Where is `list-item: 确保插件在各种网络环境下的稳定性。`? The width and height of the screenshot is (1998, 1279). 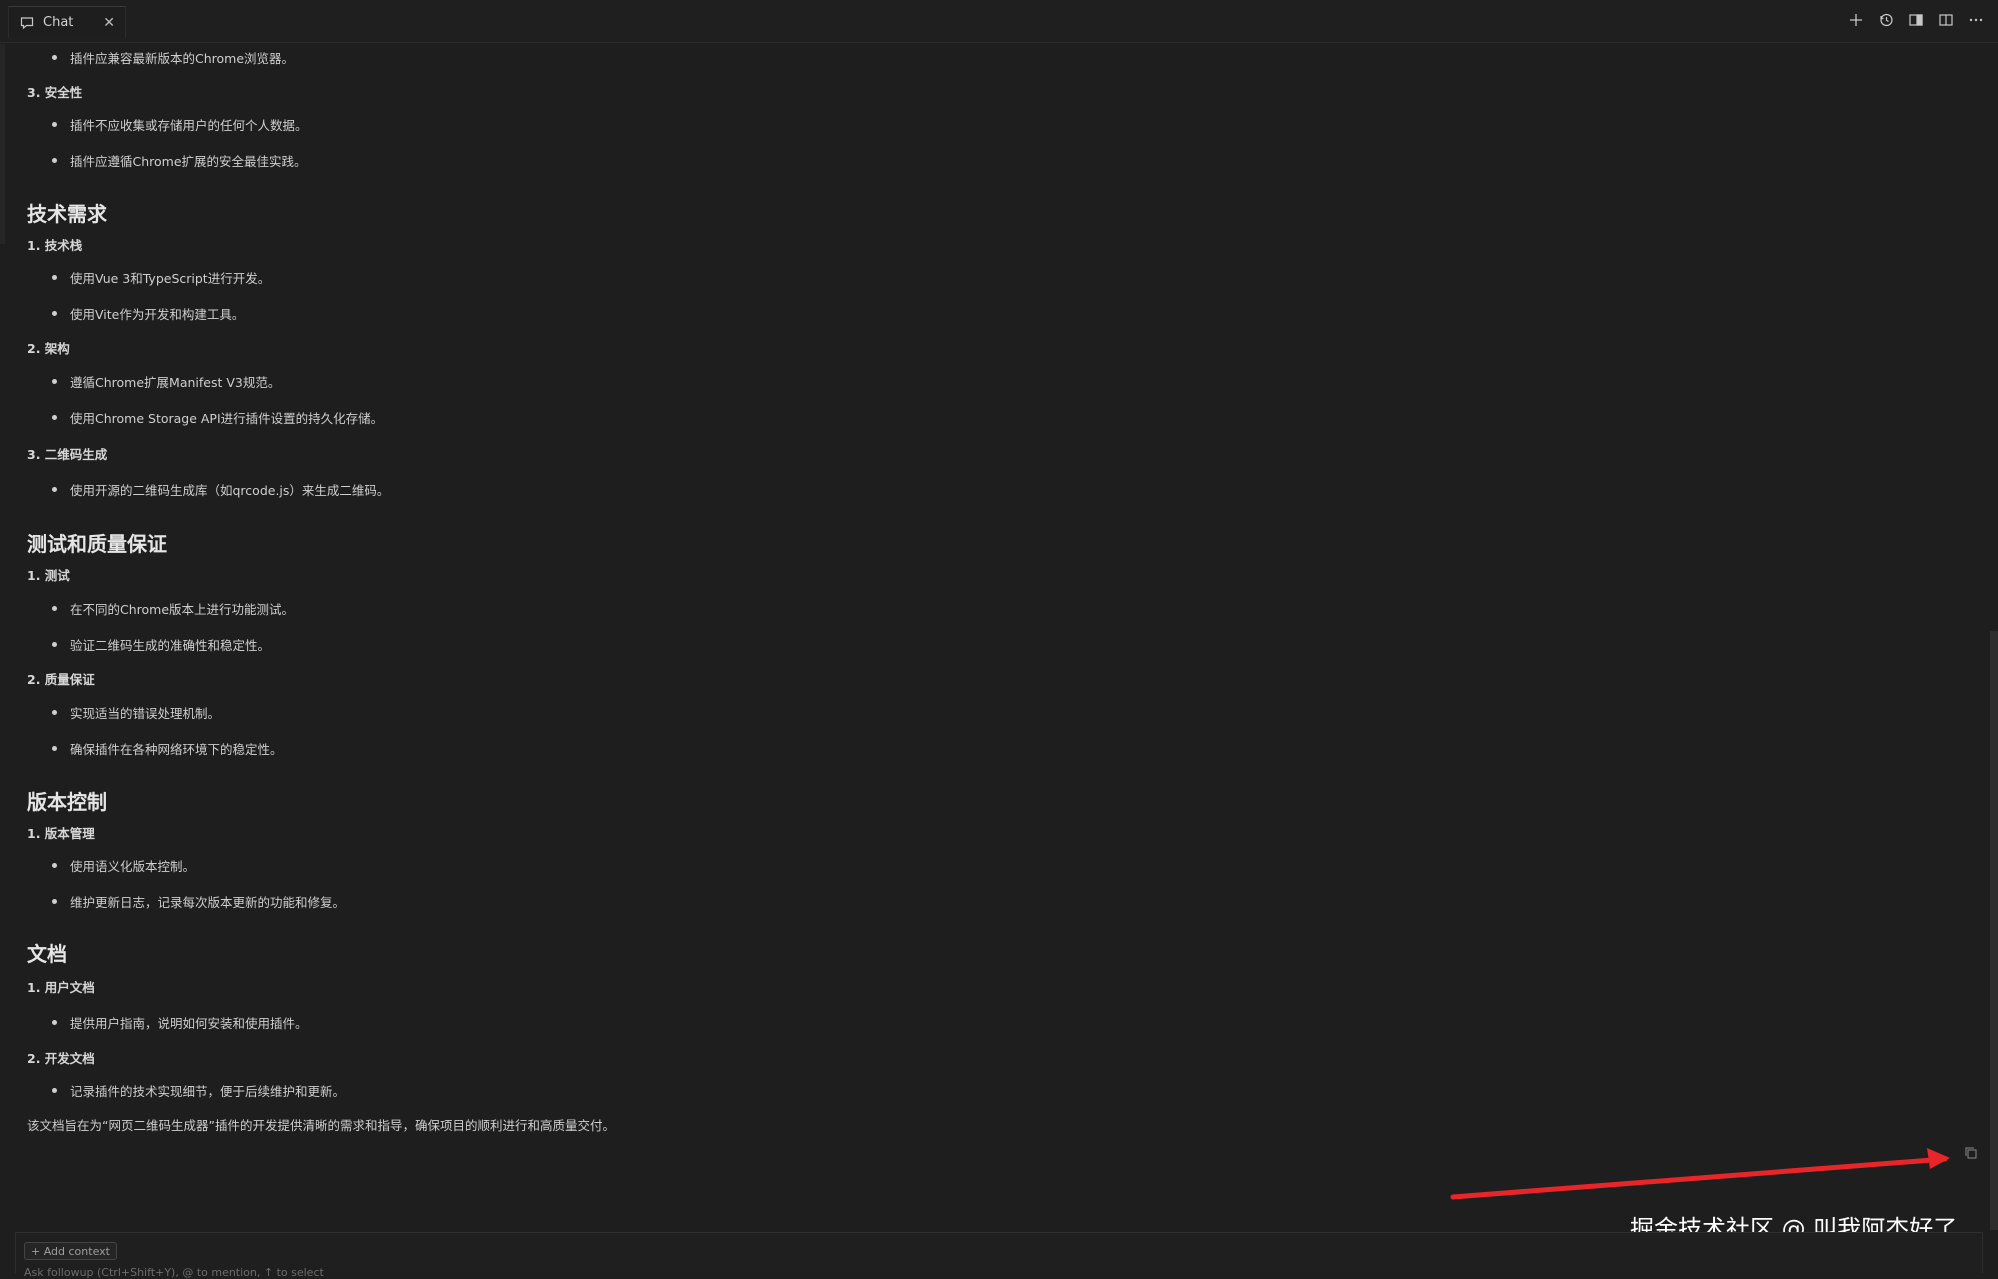 list-item: 确保插件在各种网络环境下的稳定性。 is located at coordinates (167, 748).